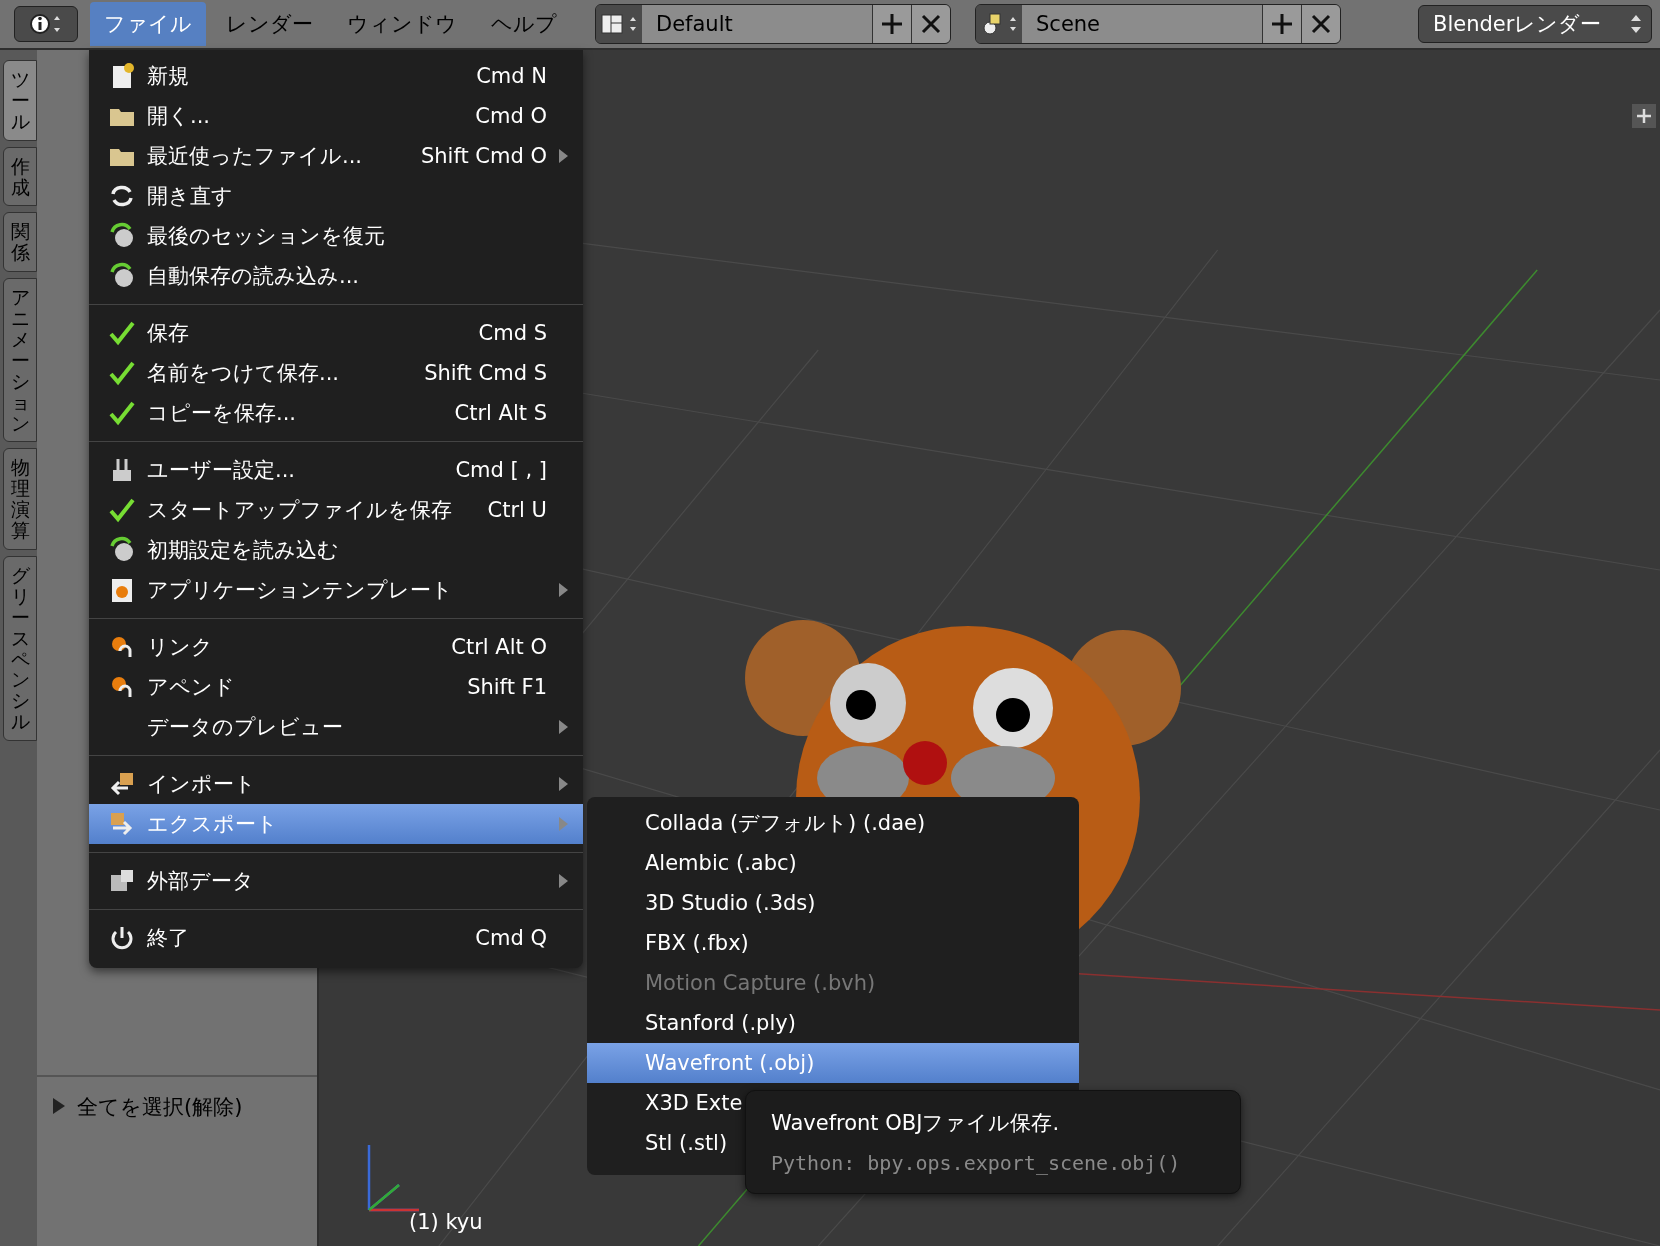 This screenshot has height=1246, width=1660. Describe the element at coordinates (511, 116) in the screenshot. I see `shortcut-label: Cmd O` at that location.